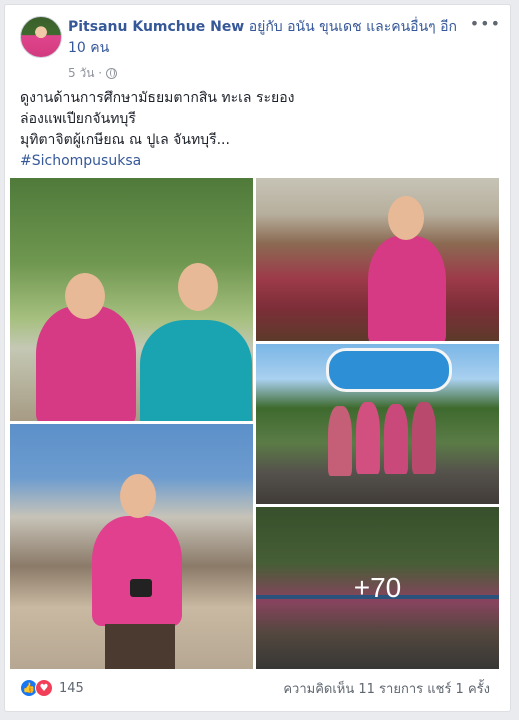 The image size is (519, 720). I want to click on heart-icon: ♥, so click(44, 688).